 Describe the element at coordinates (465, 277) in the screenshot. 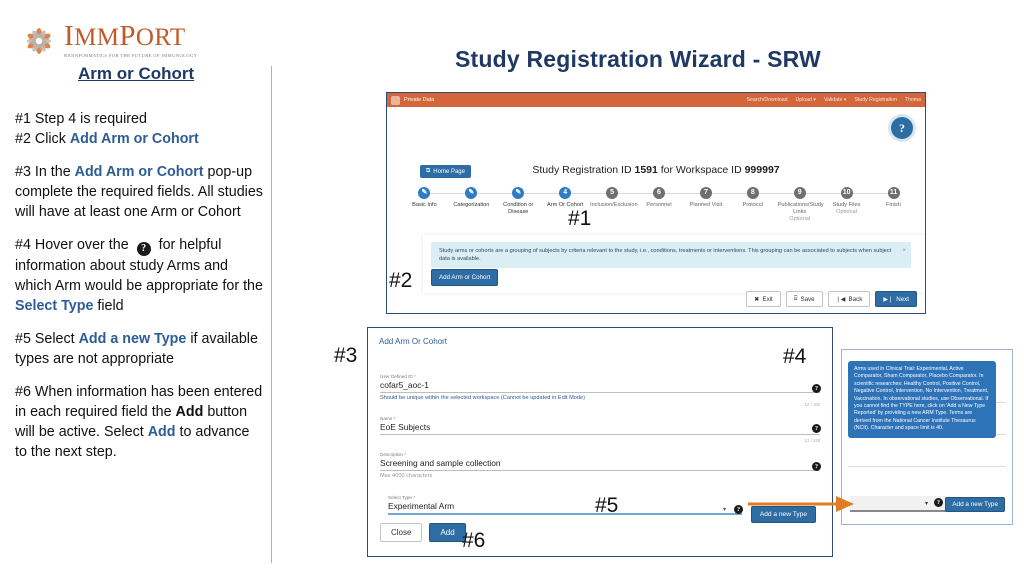

I see `add-arm-or-cohort-button: Add Arm or Cohort` at that location.